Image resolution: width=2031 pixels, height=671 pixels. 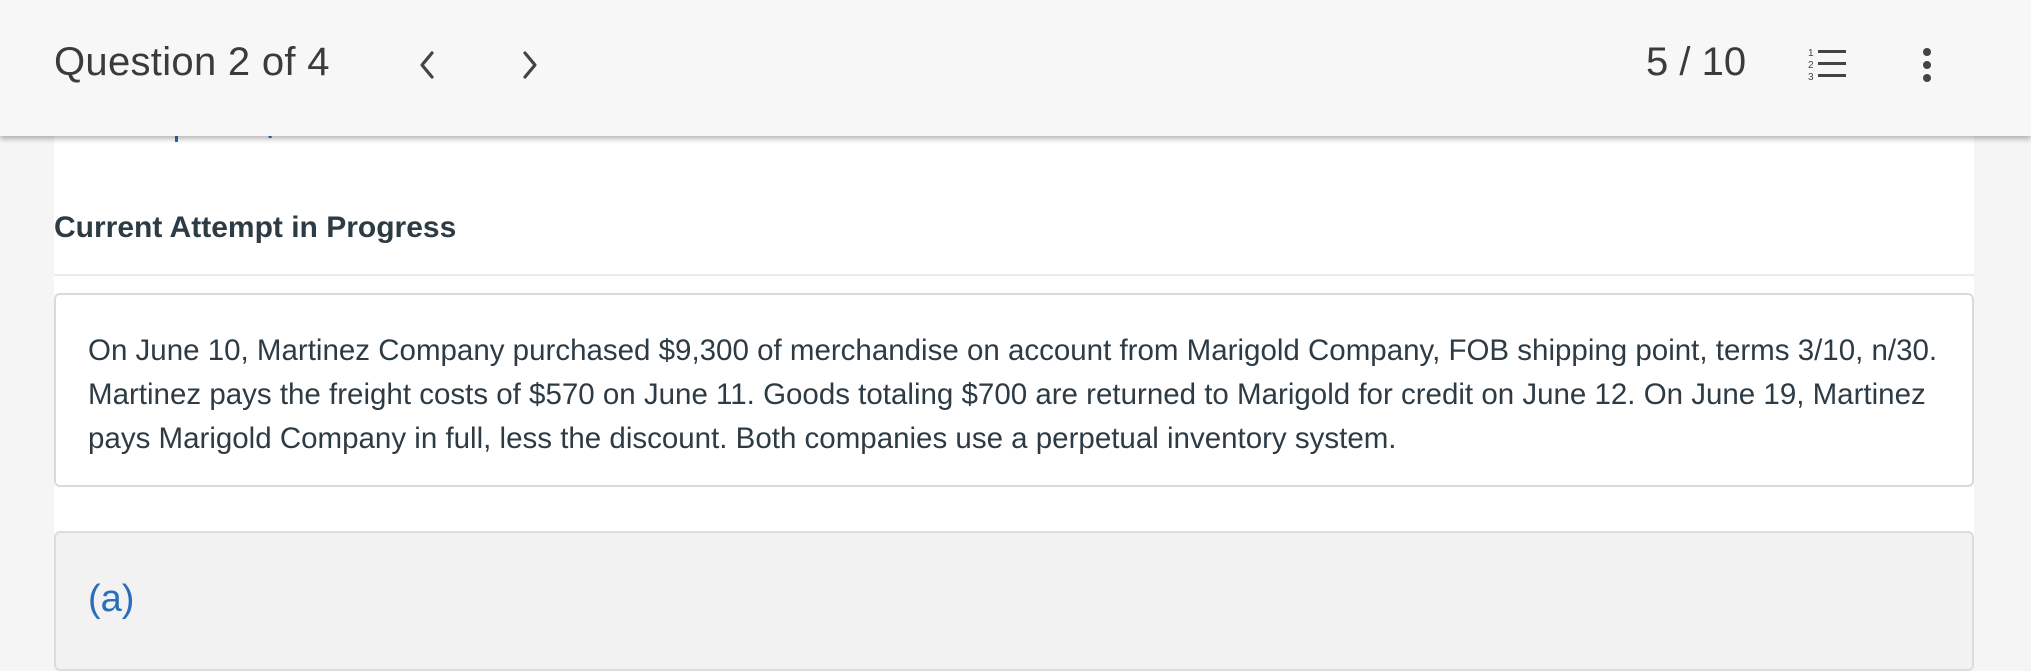 I want to click on svg-text: 3, so click(x=1811, y=77).